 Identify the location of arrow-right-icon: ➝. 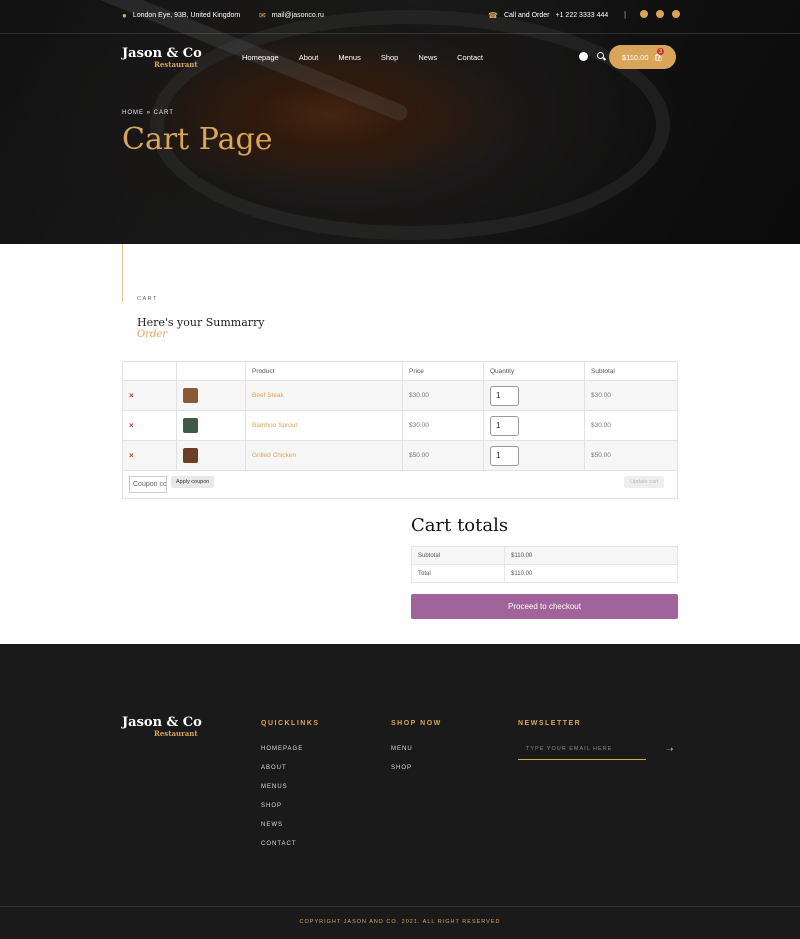
(670, 749).